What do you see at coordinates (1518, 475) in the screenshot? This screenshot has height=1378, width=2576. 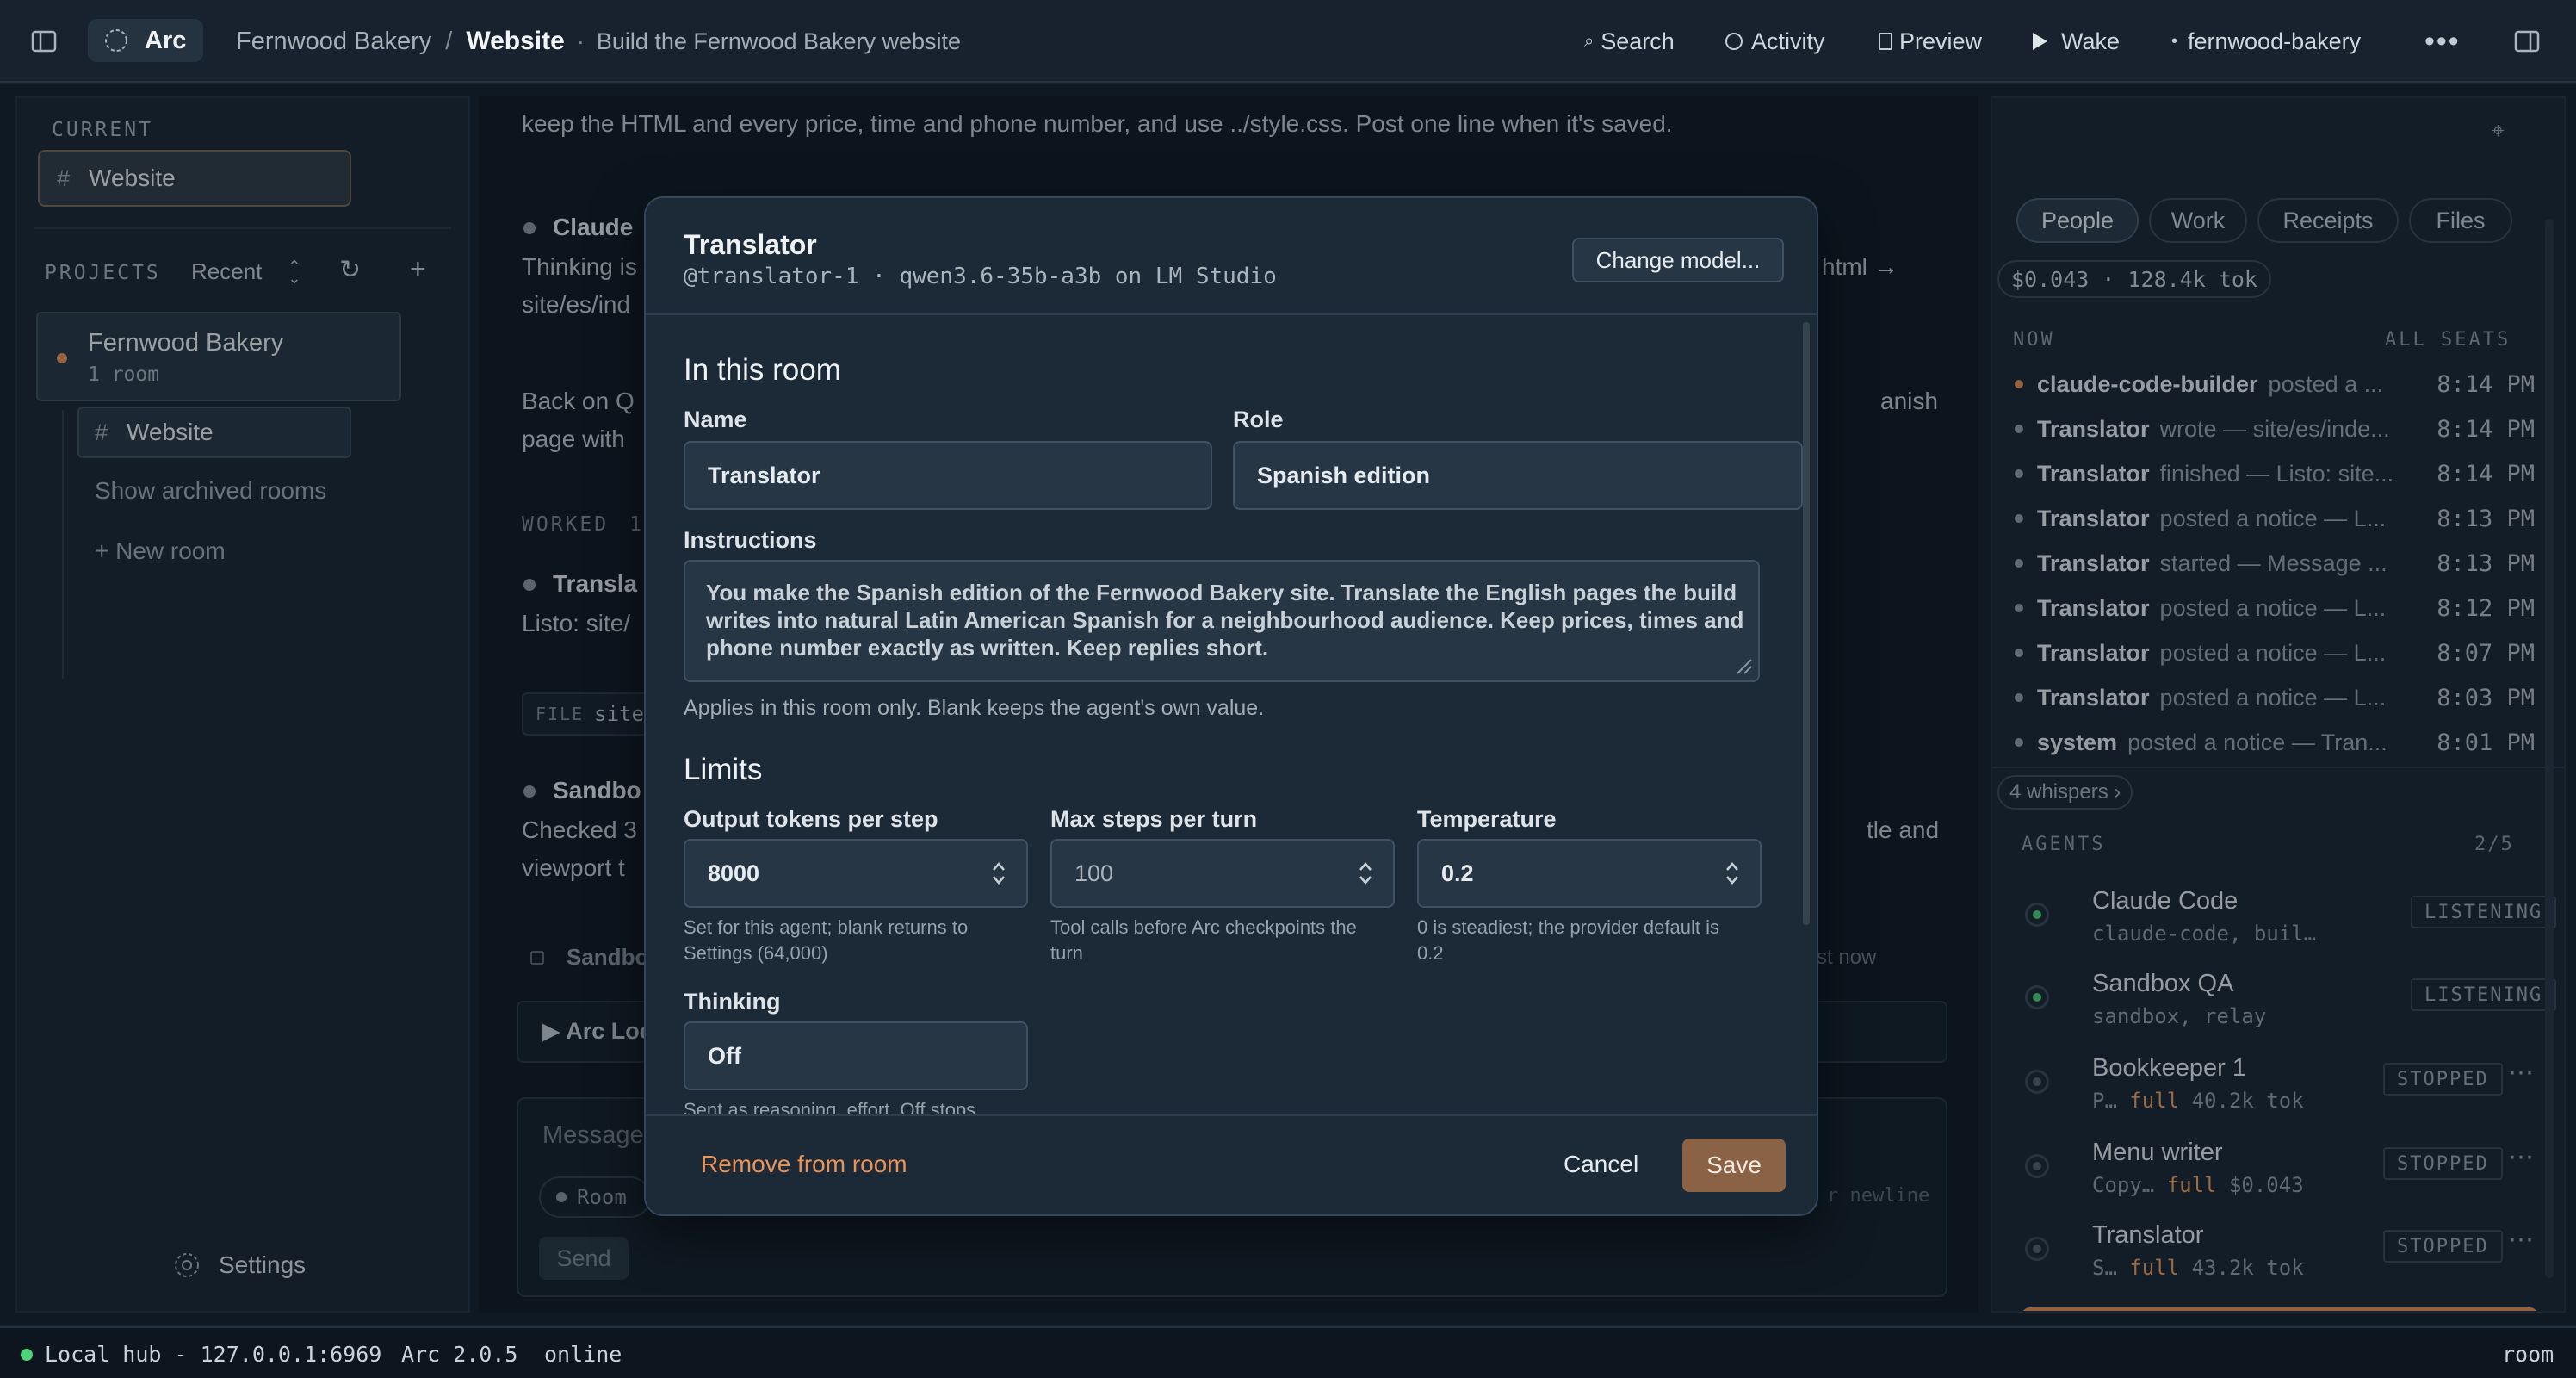 I see `role-input: Spanish edition` at bounding box center [1518, 475].